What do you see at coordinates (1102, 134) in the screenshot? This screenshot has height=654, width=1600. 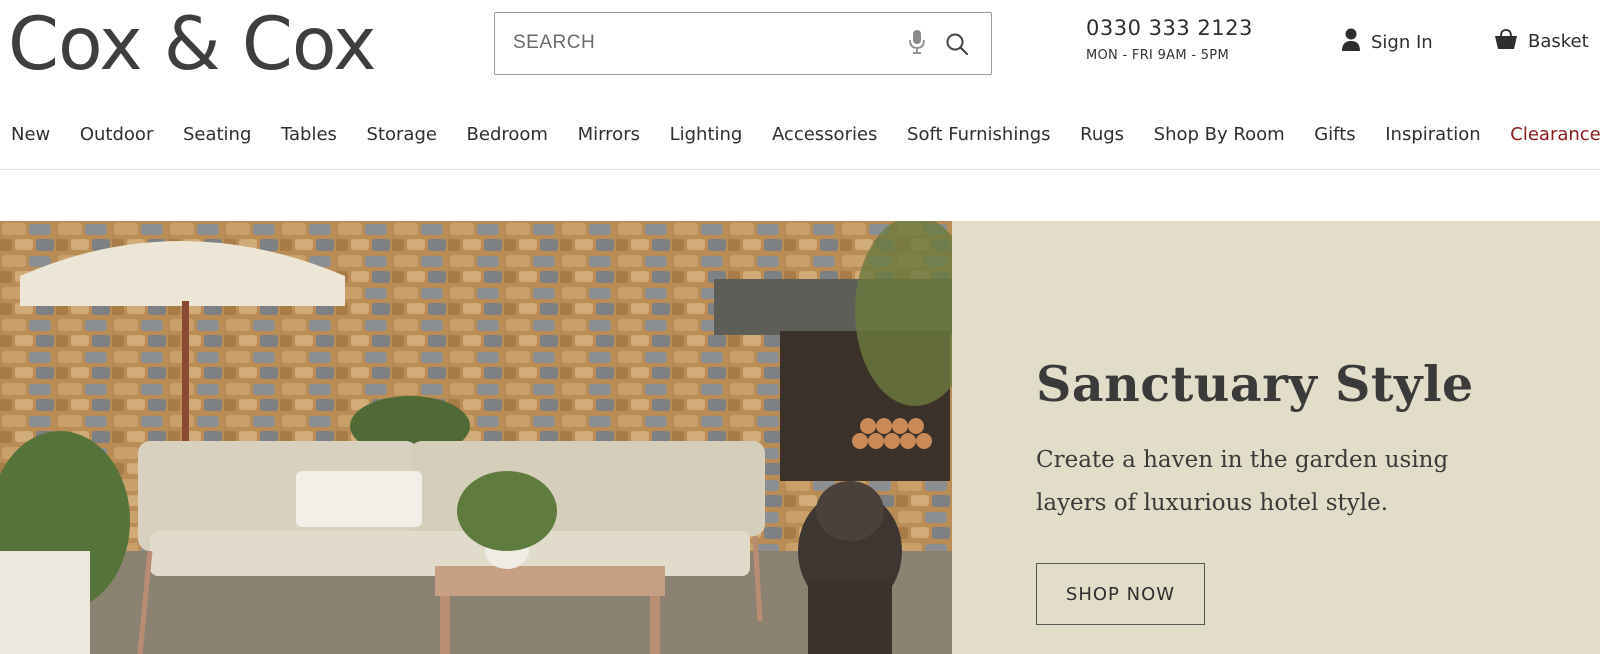 I see `nav-item-rugs: Rugs` at bounding box center [1102, 134].